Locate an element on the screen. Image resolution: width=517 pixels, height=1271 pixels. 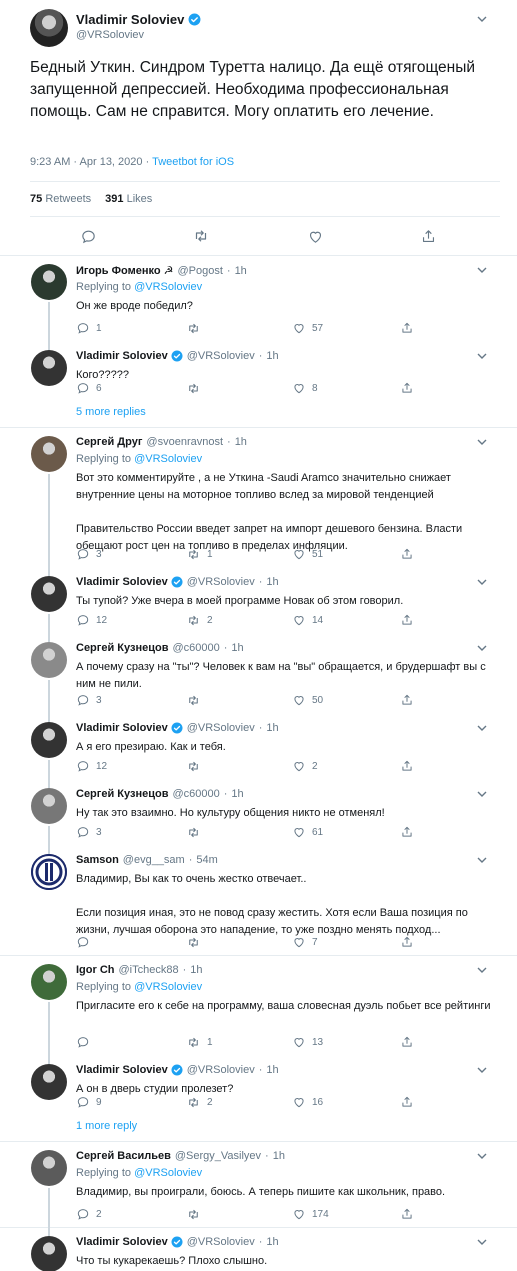
retweet-icon is located at coordinates (201, 236).